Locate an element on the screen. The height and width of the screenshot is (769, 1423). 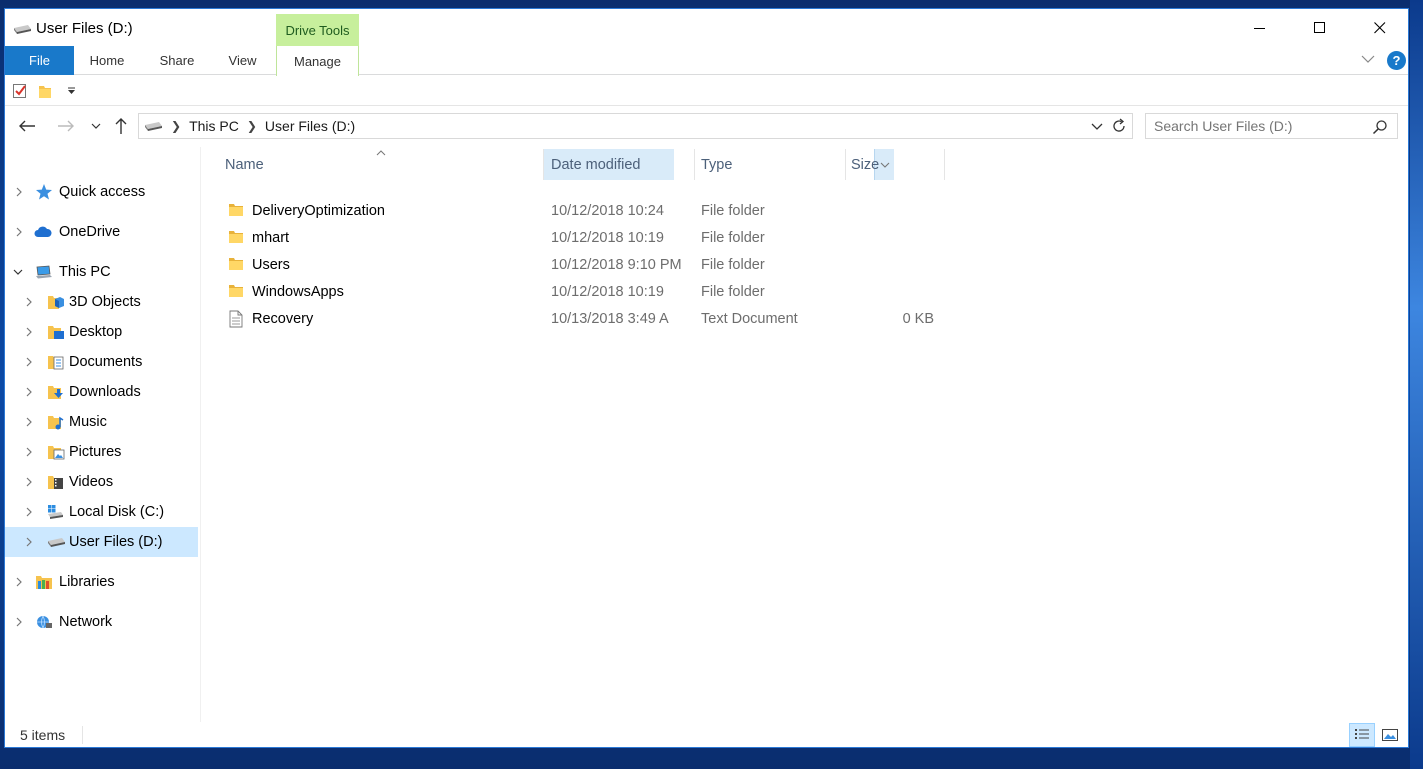
nav-item-quick-access: Quick access is located at coordinates (101, 192).